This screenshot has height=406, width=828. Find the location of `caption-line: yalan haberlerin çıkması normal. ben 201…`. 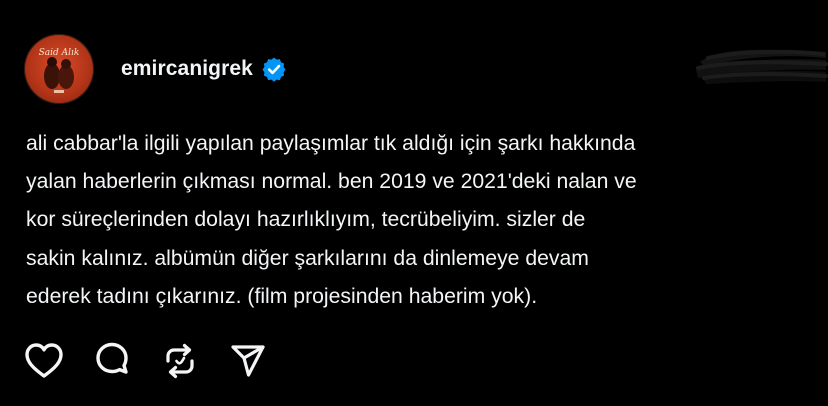

caption-line: yalan haberlerin çıkması normal. ben 201… is located at coordinates (331, 182).